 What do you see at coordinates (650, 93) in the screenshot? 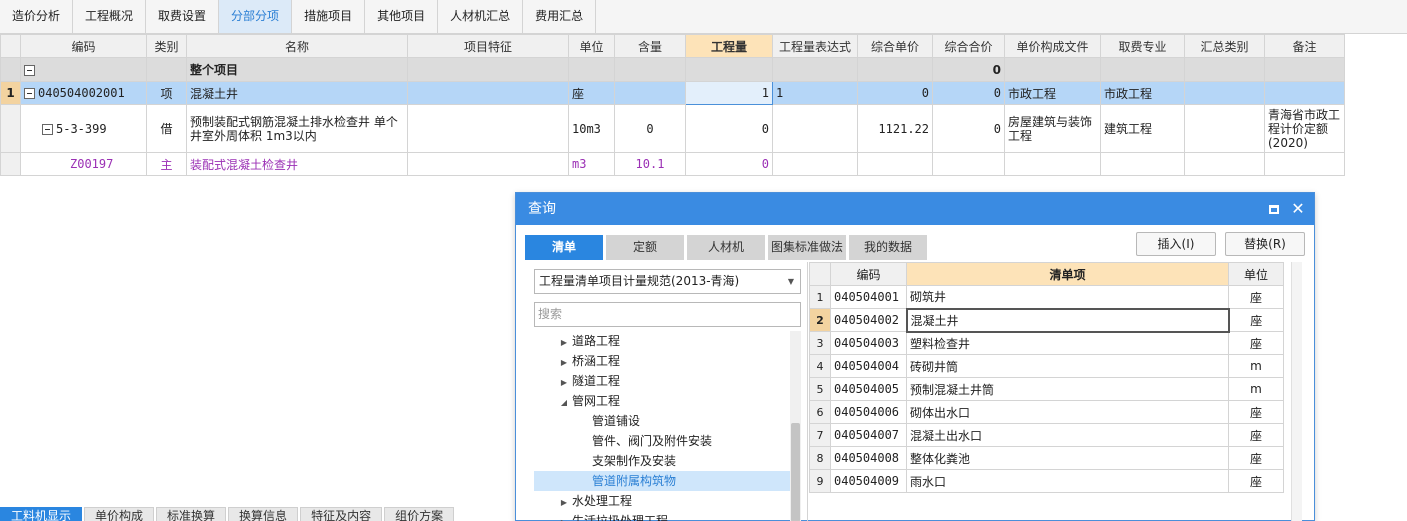
I see `content-cell` at bounding box center [650, 93].